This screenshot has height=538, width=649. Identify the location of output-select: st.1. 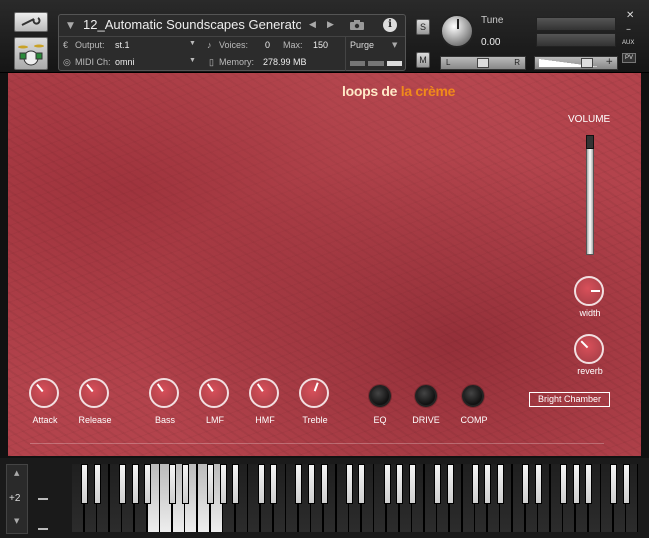
(122, 45).